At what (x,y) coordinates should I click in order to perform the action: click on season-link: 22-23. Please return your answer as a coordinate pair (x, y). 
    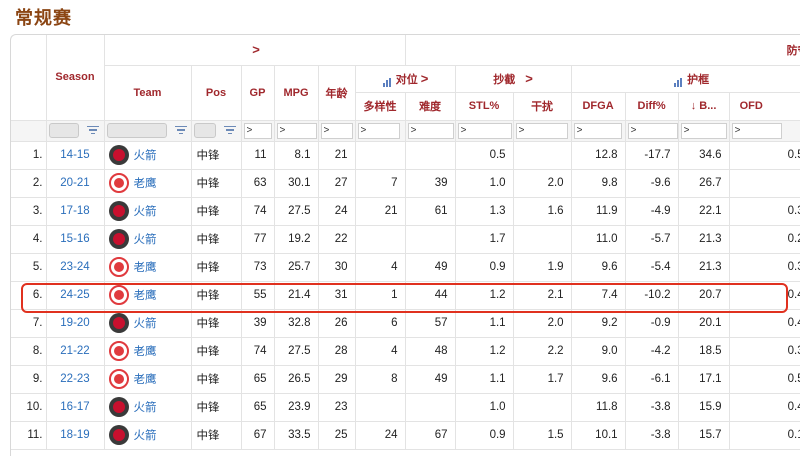
    Looking at the image, I should click on (75, 379).